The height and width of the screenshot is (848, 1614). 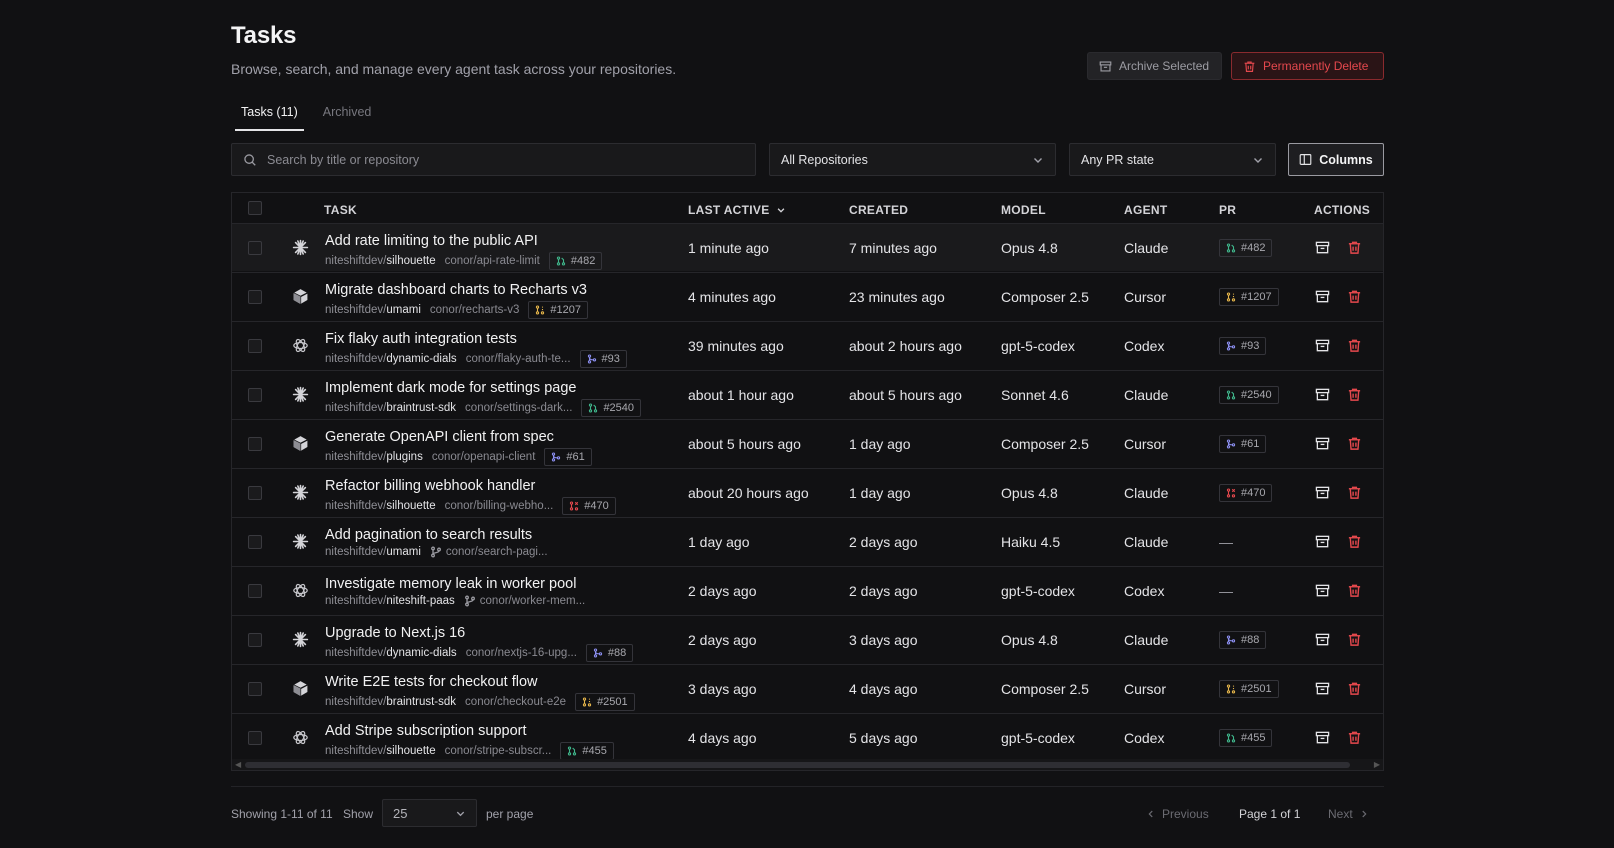 What do you see at coordinates (1227, 210) in the screenshot?
I see `header-pr: PR` at bounding box center [1227, 210].